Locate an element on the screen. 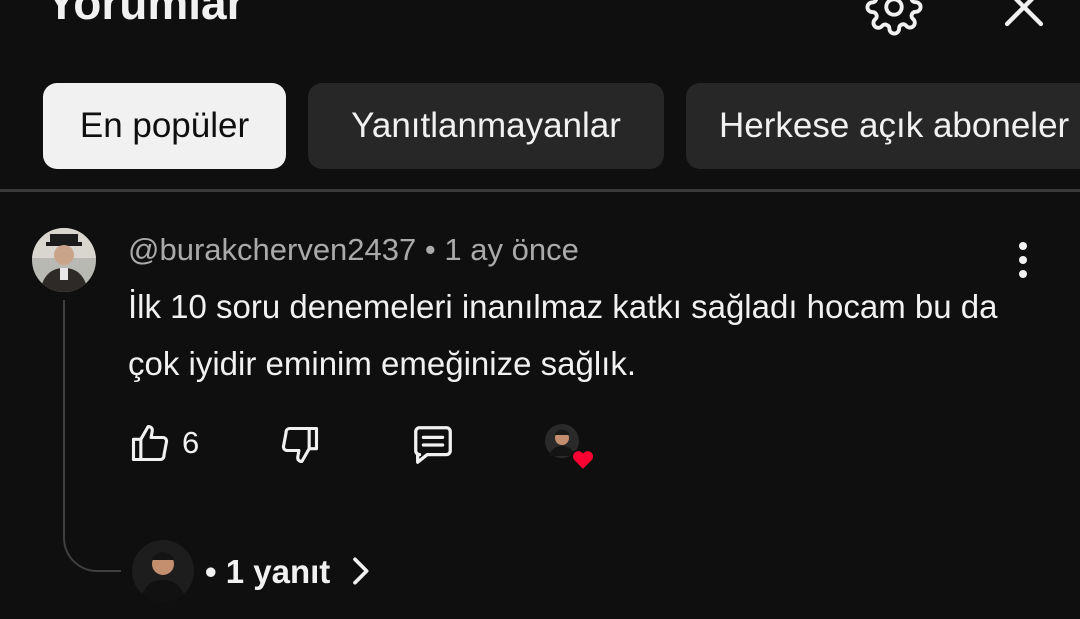 The height and width of the screenshot is (619, 1080). chip-public-subscribers: Herkese açık aboneler is located at coordinates (883, 126).